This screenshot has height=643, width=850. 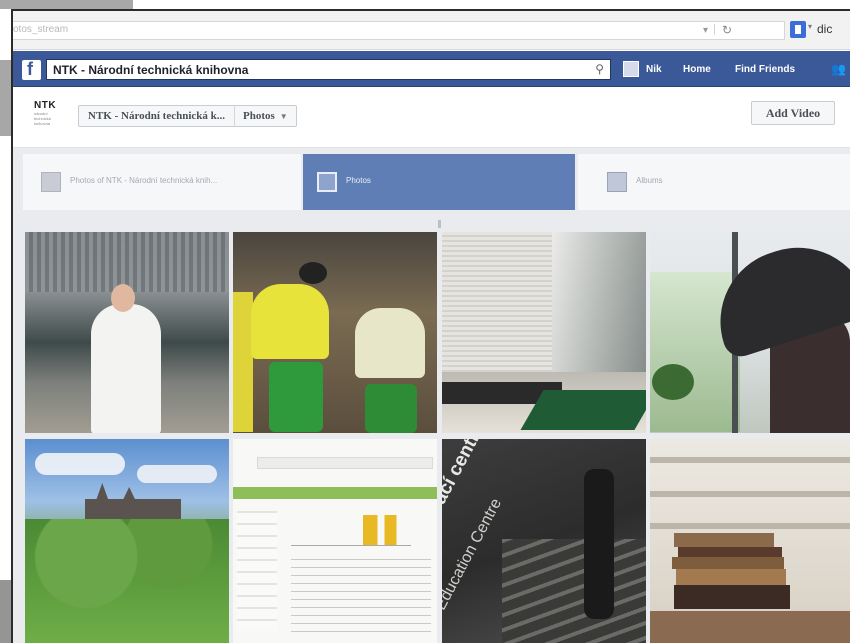 I want to click on engine-dropdown-icon: ▾, so click(x=810, y=26).